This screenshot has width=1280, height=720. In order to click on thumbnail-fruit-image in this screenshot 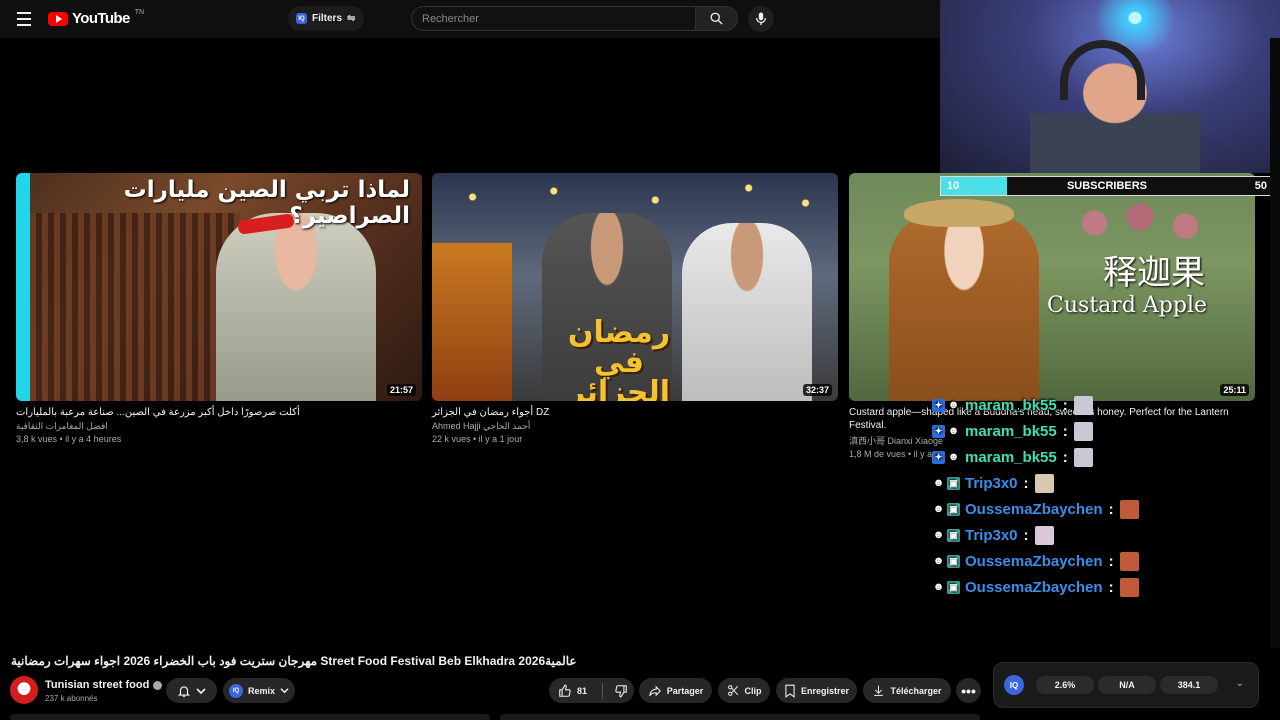, I will do `click(1140, 223)`.